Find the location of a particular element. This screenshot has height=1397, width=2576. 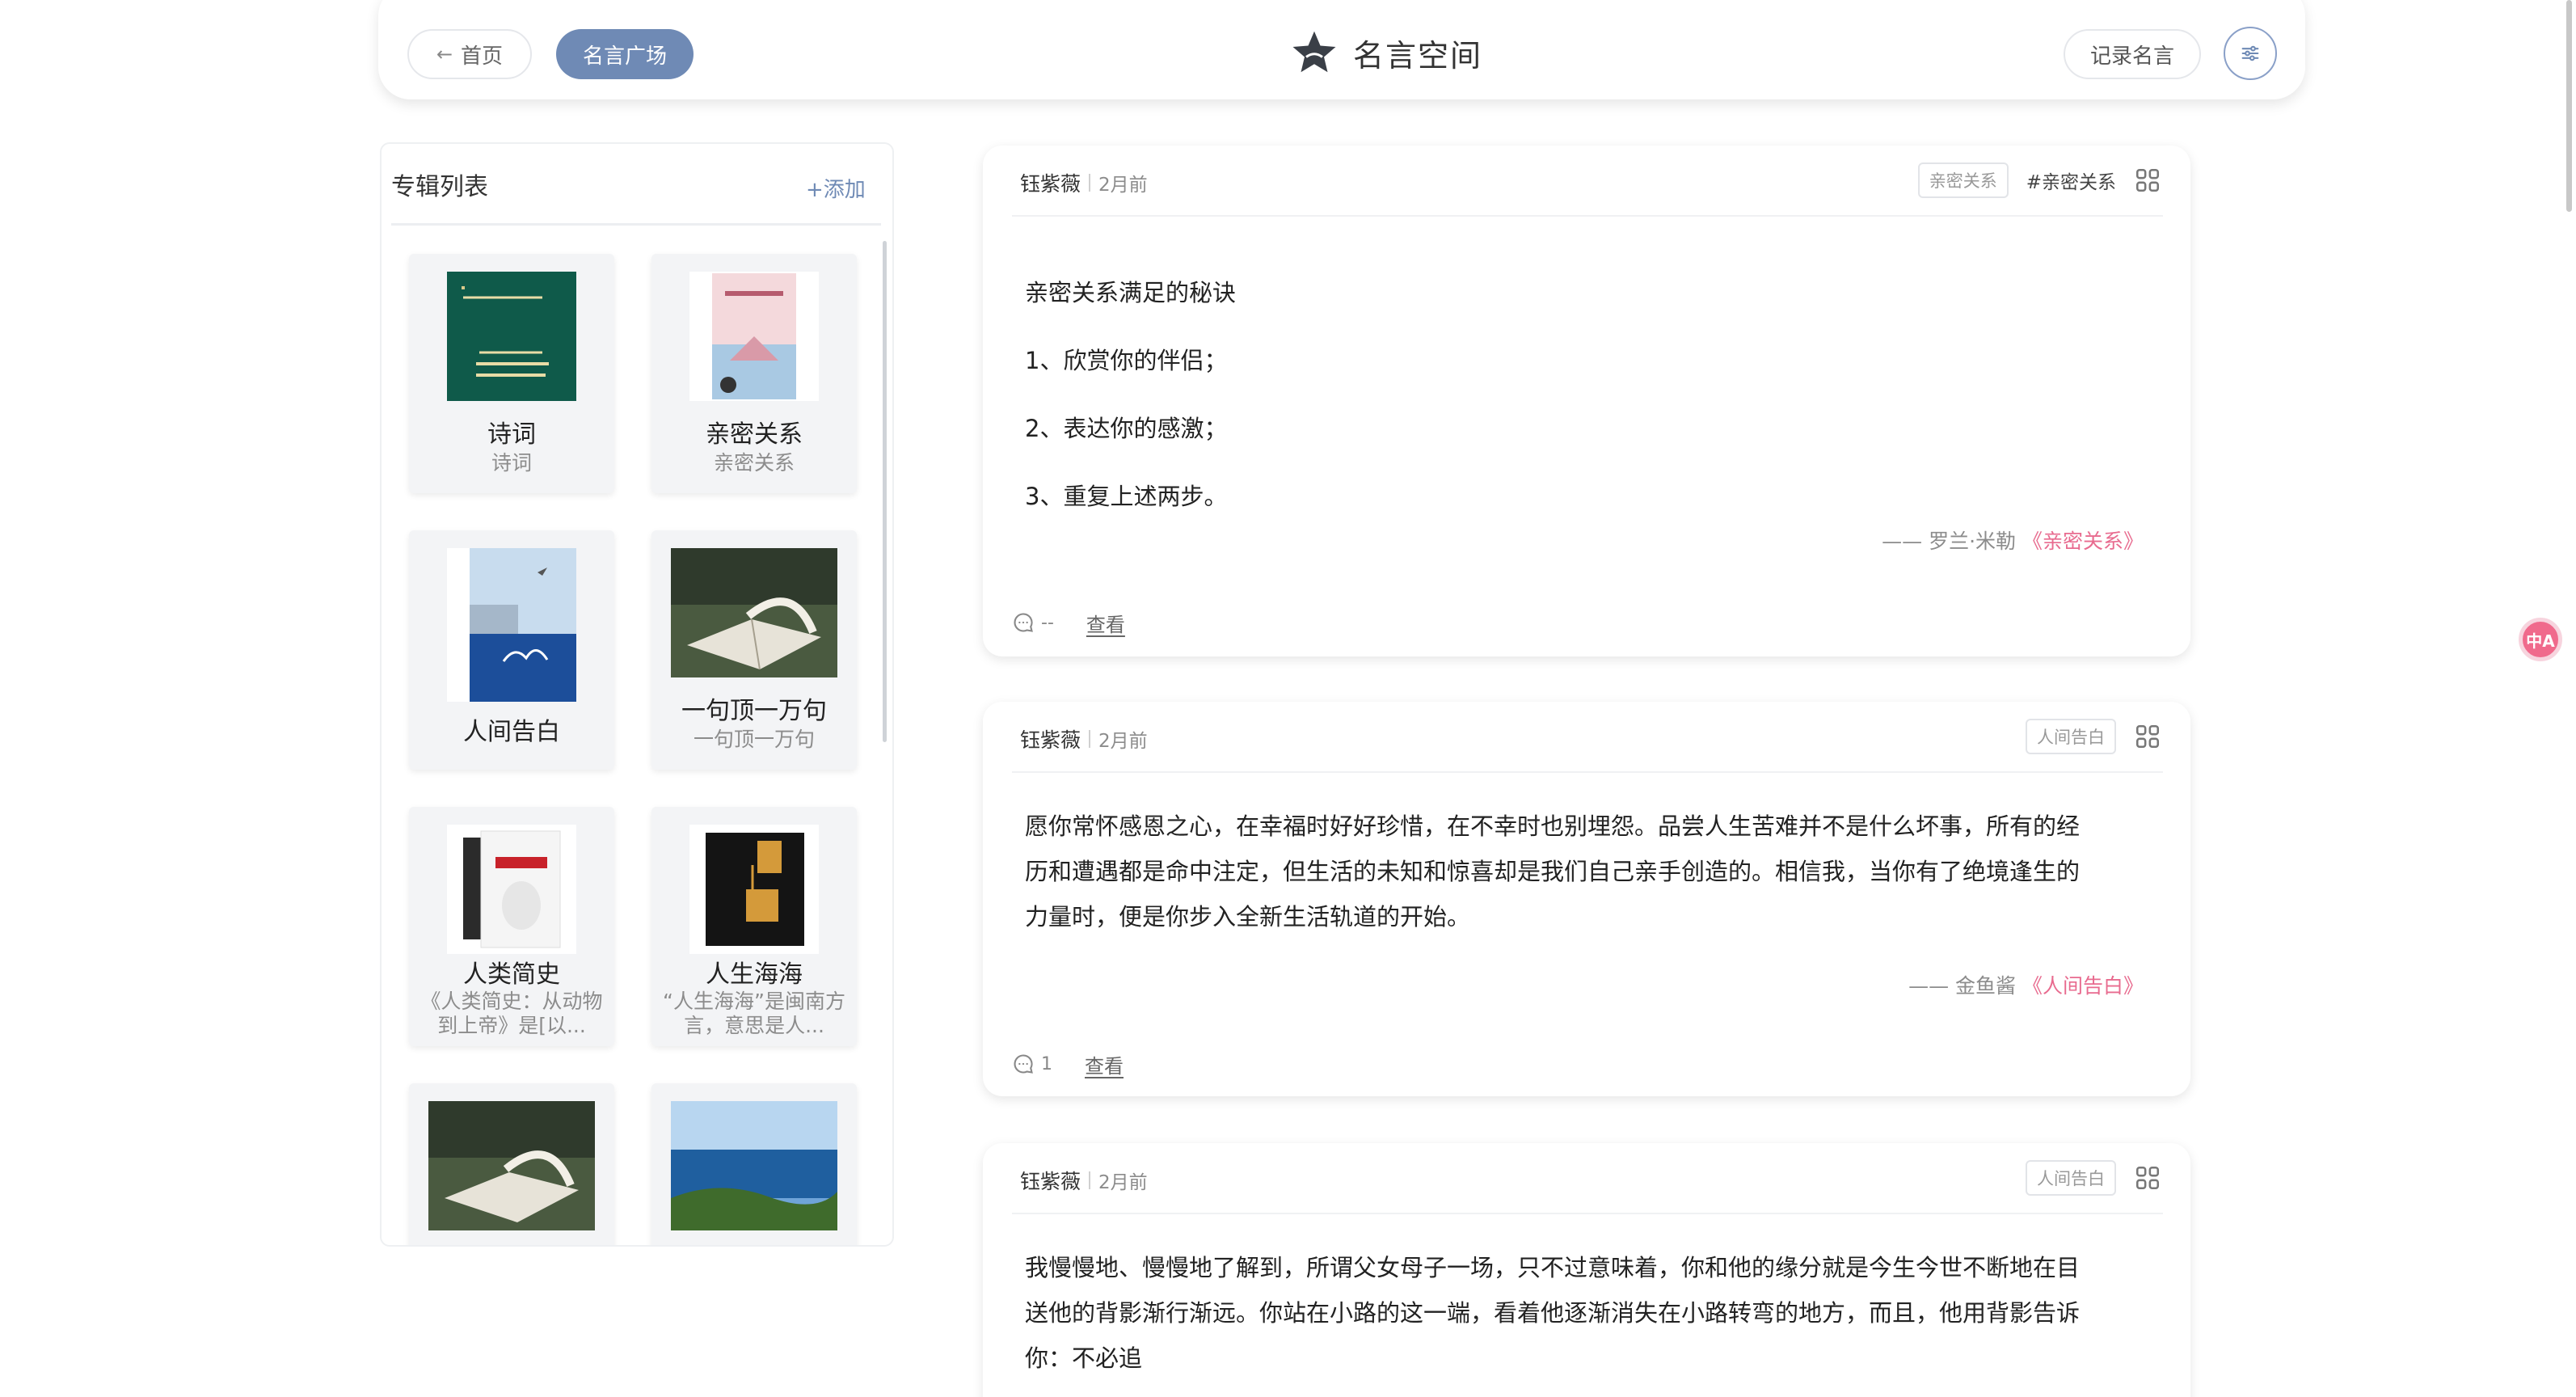

album-name: 人类简史 is located at coordinates (512, 974).